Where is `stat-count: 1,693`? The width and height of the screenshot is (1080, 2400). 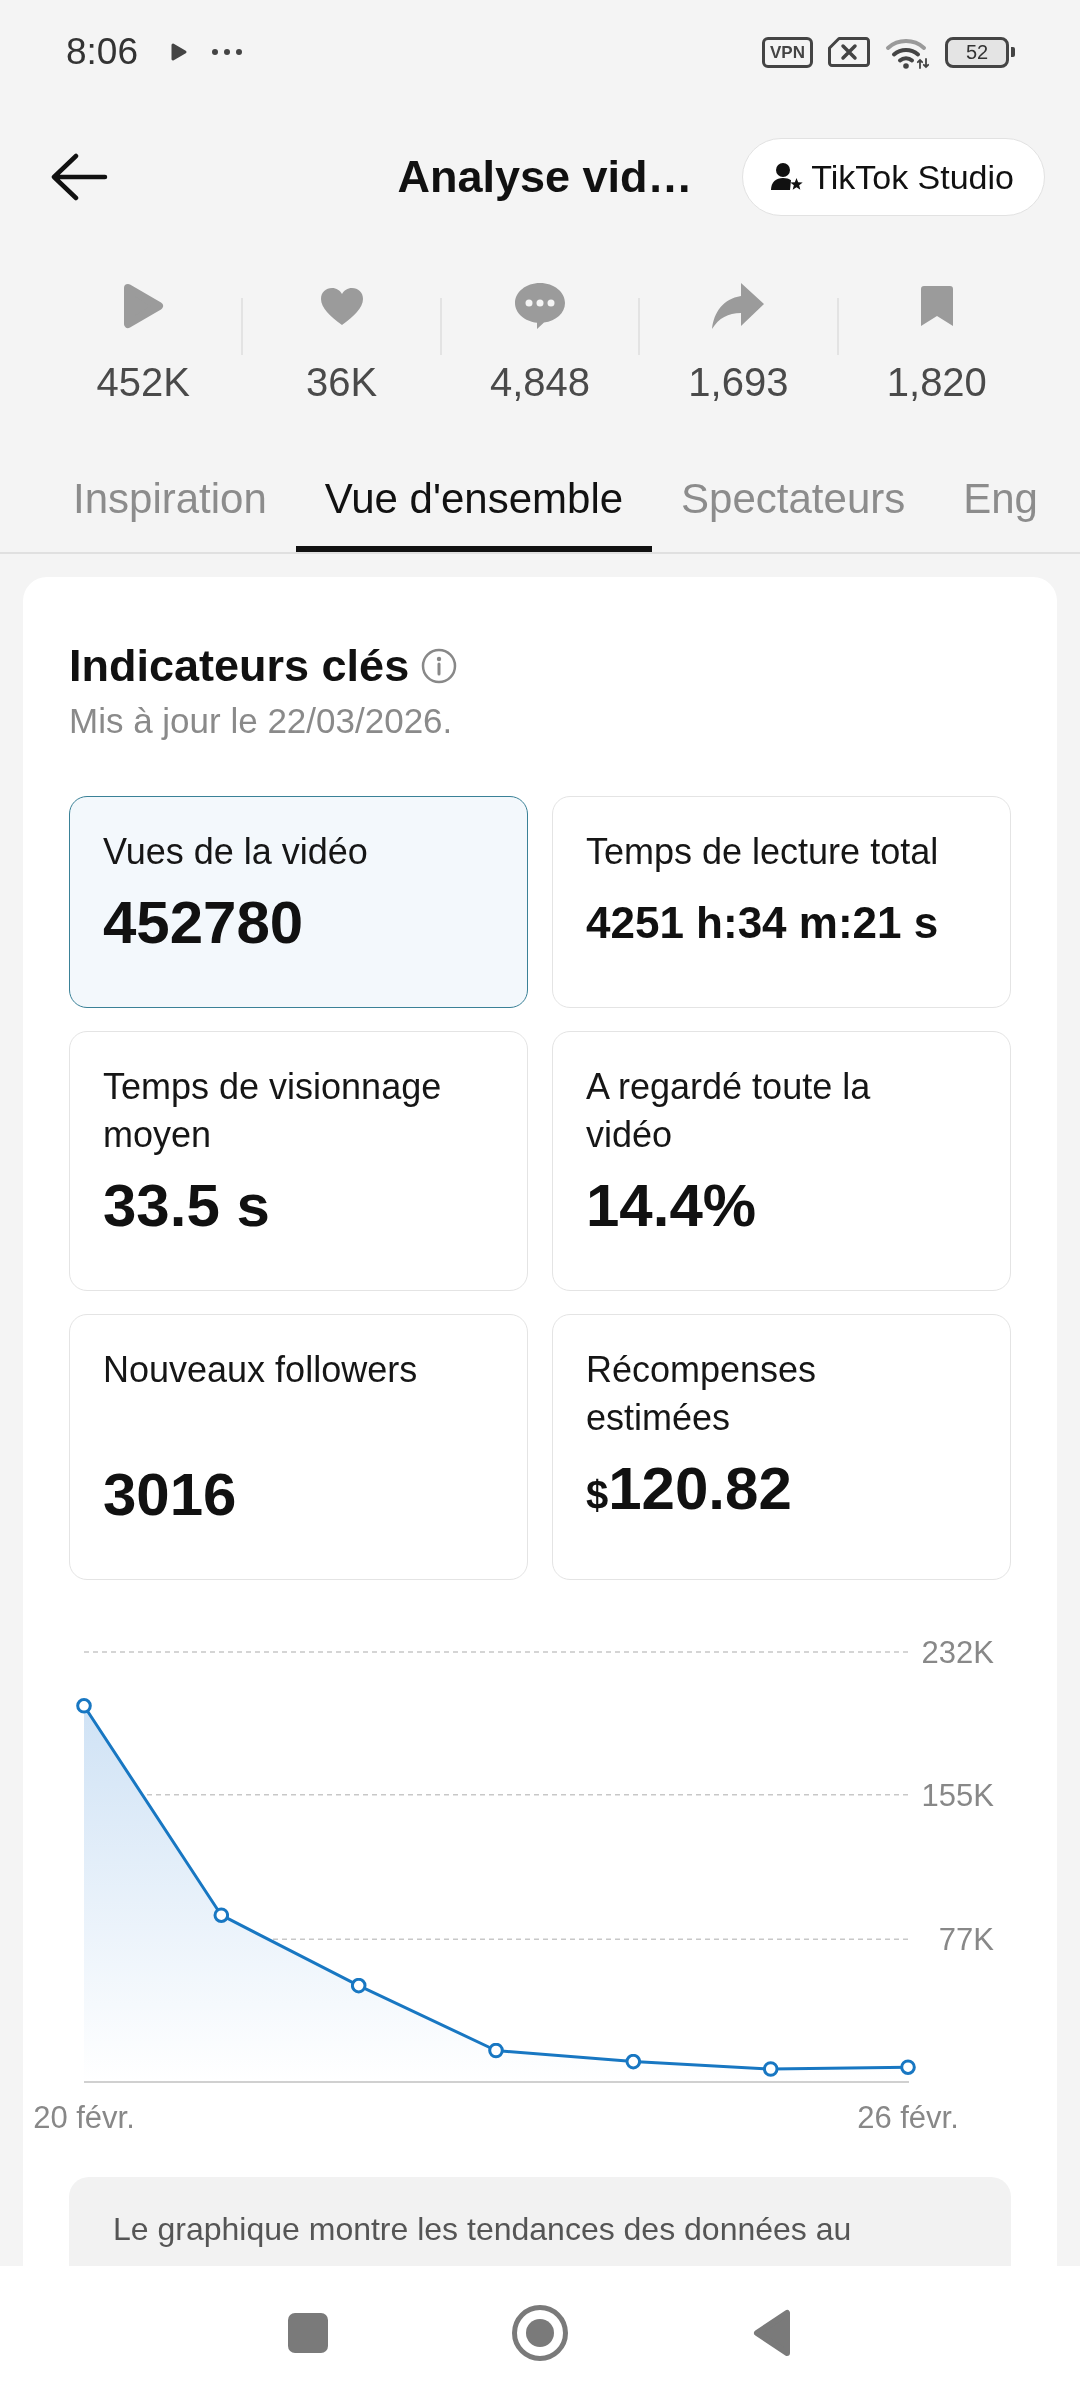 stat-count: 1,693 is located at coordinates (738, 382).